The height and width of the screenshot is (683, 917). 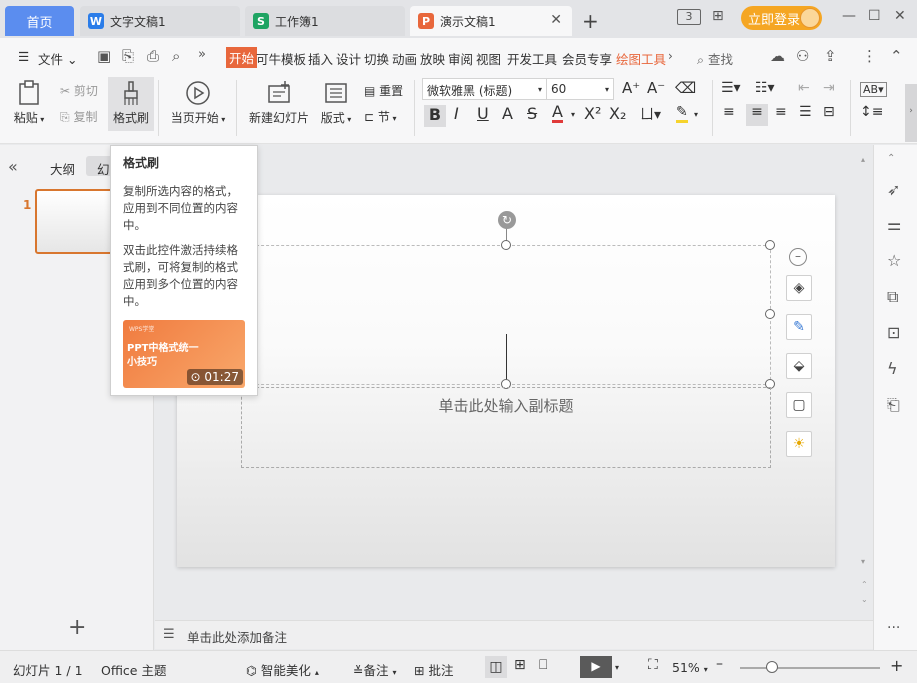 What do you see at coordinates (13, 166) in the screenshot?
I see `collapse-panel-icon: «` at bounding box center [13, 166].